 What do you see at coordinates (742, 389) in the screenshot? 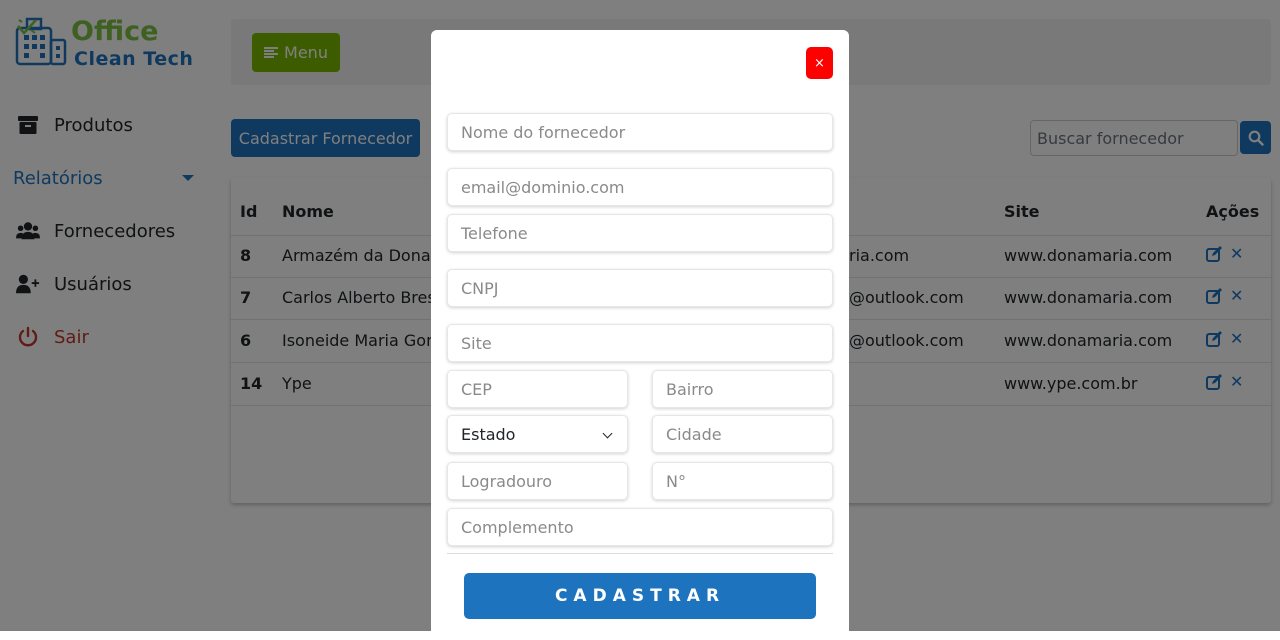
I see `bairro-field: Bairro` at bounding box center [742, 389].